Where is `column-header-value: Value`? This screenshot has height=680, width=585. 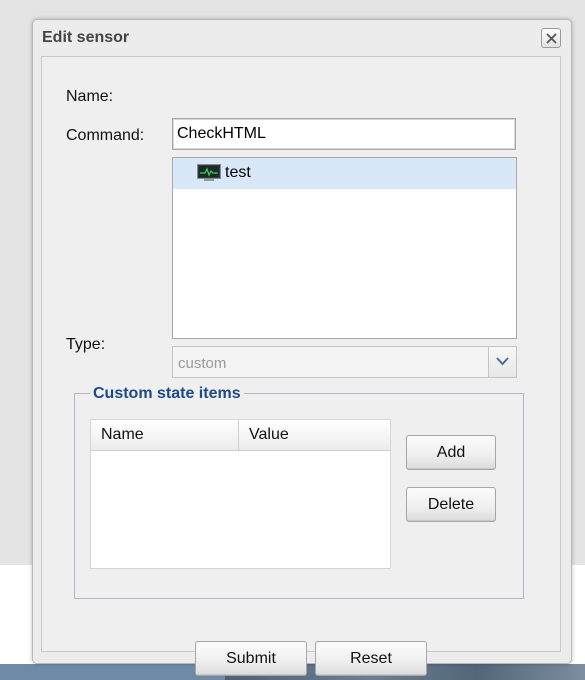 column-header-value: Value is located at coordinates (314, 435).